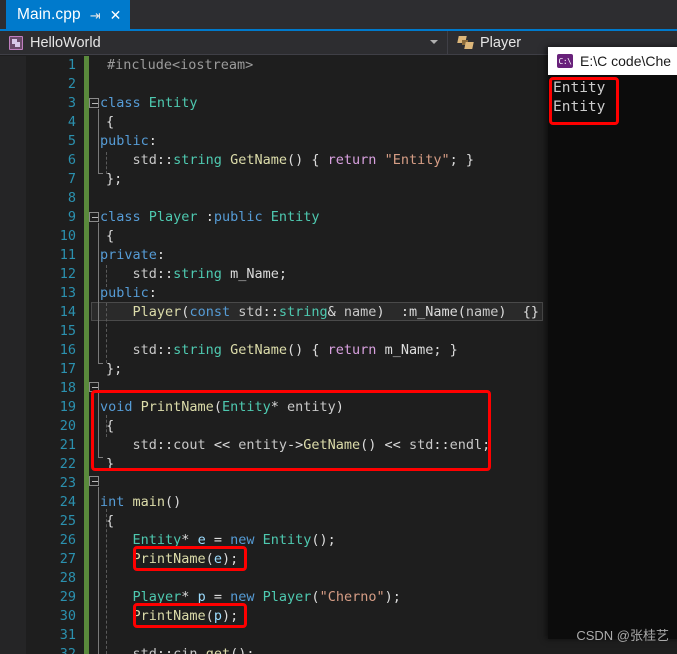 This screenshot has width=677, height=654. What do you see at coordinates (141, 502) in the screenshot?
I see `code-line-24: int main()` at bounding box center [141, 502].